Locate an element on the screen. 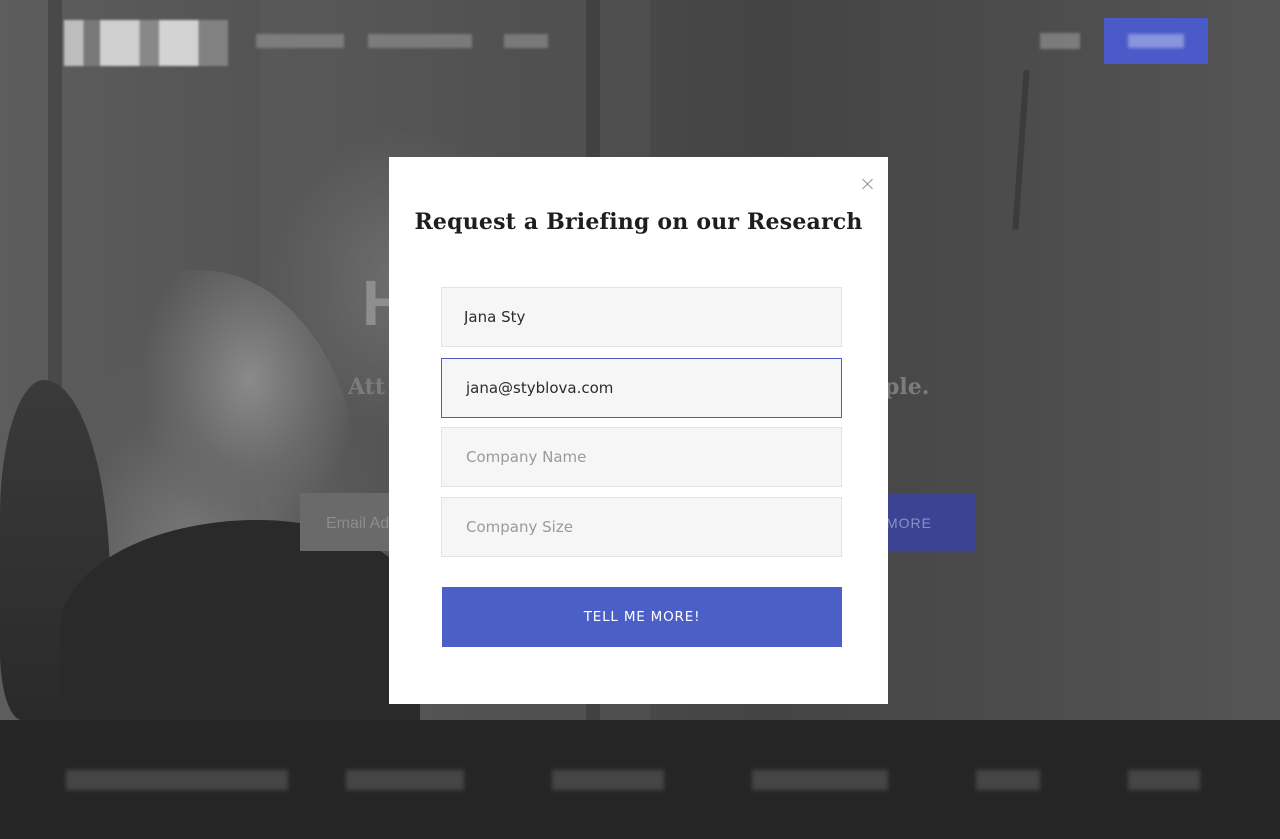 The image size is (1280, 839). modal-title: Request a Briefing on our Research is located at coordinates (638, 222).